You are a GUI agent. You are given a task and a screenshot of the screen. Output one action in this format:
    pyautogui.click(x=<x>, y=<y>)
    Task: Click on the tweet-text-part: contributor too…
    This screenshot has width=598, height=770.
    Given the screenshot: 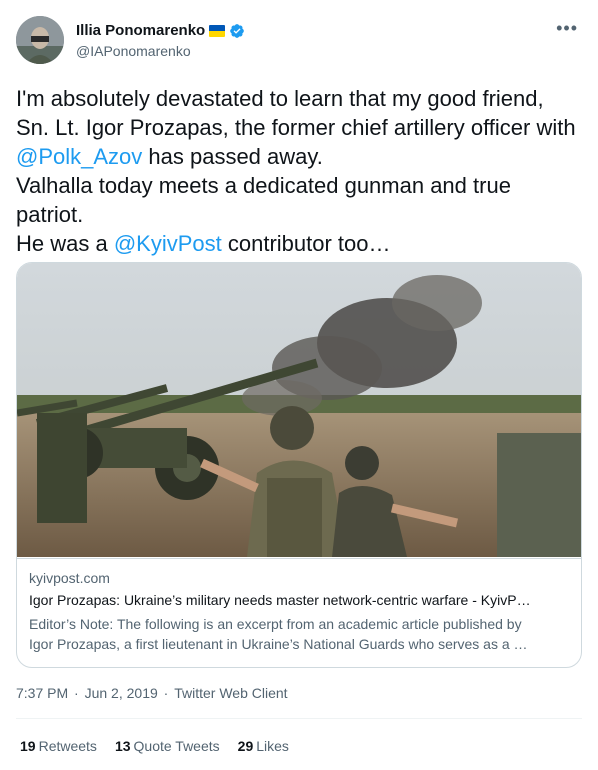 What is the action you would take?
    pyautogui.click(x=306, y=243)
    